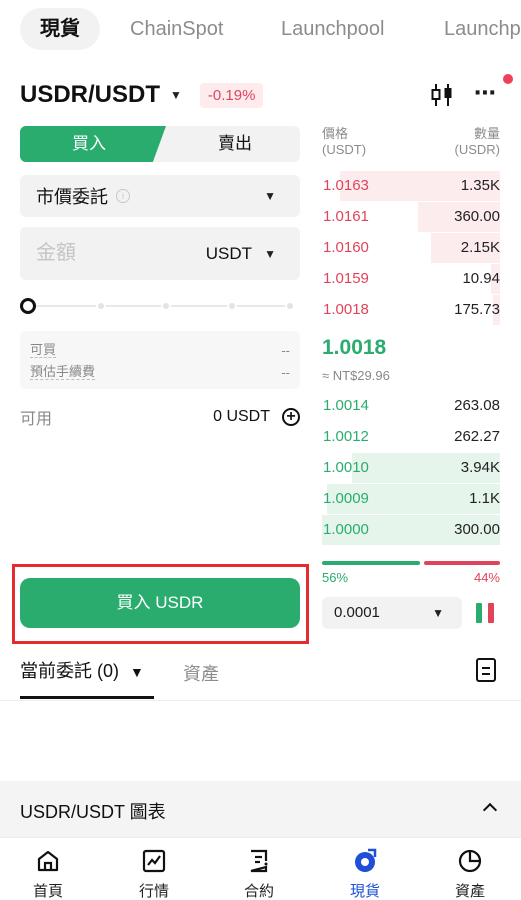 The height and width of the screenshot is (900, 521). Describe the element at coordinates (332, 29) in the screenshot. I see `tab-launchpool: Launchpool` at that location.